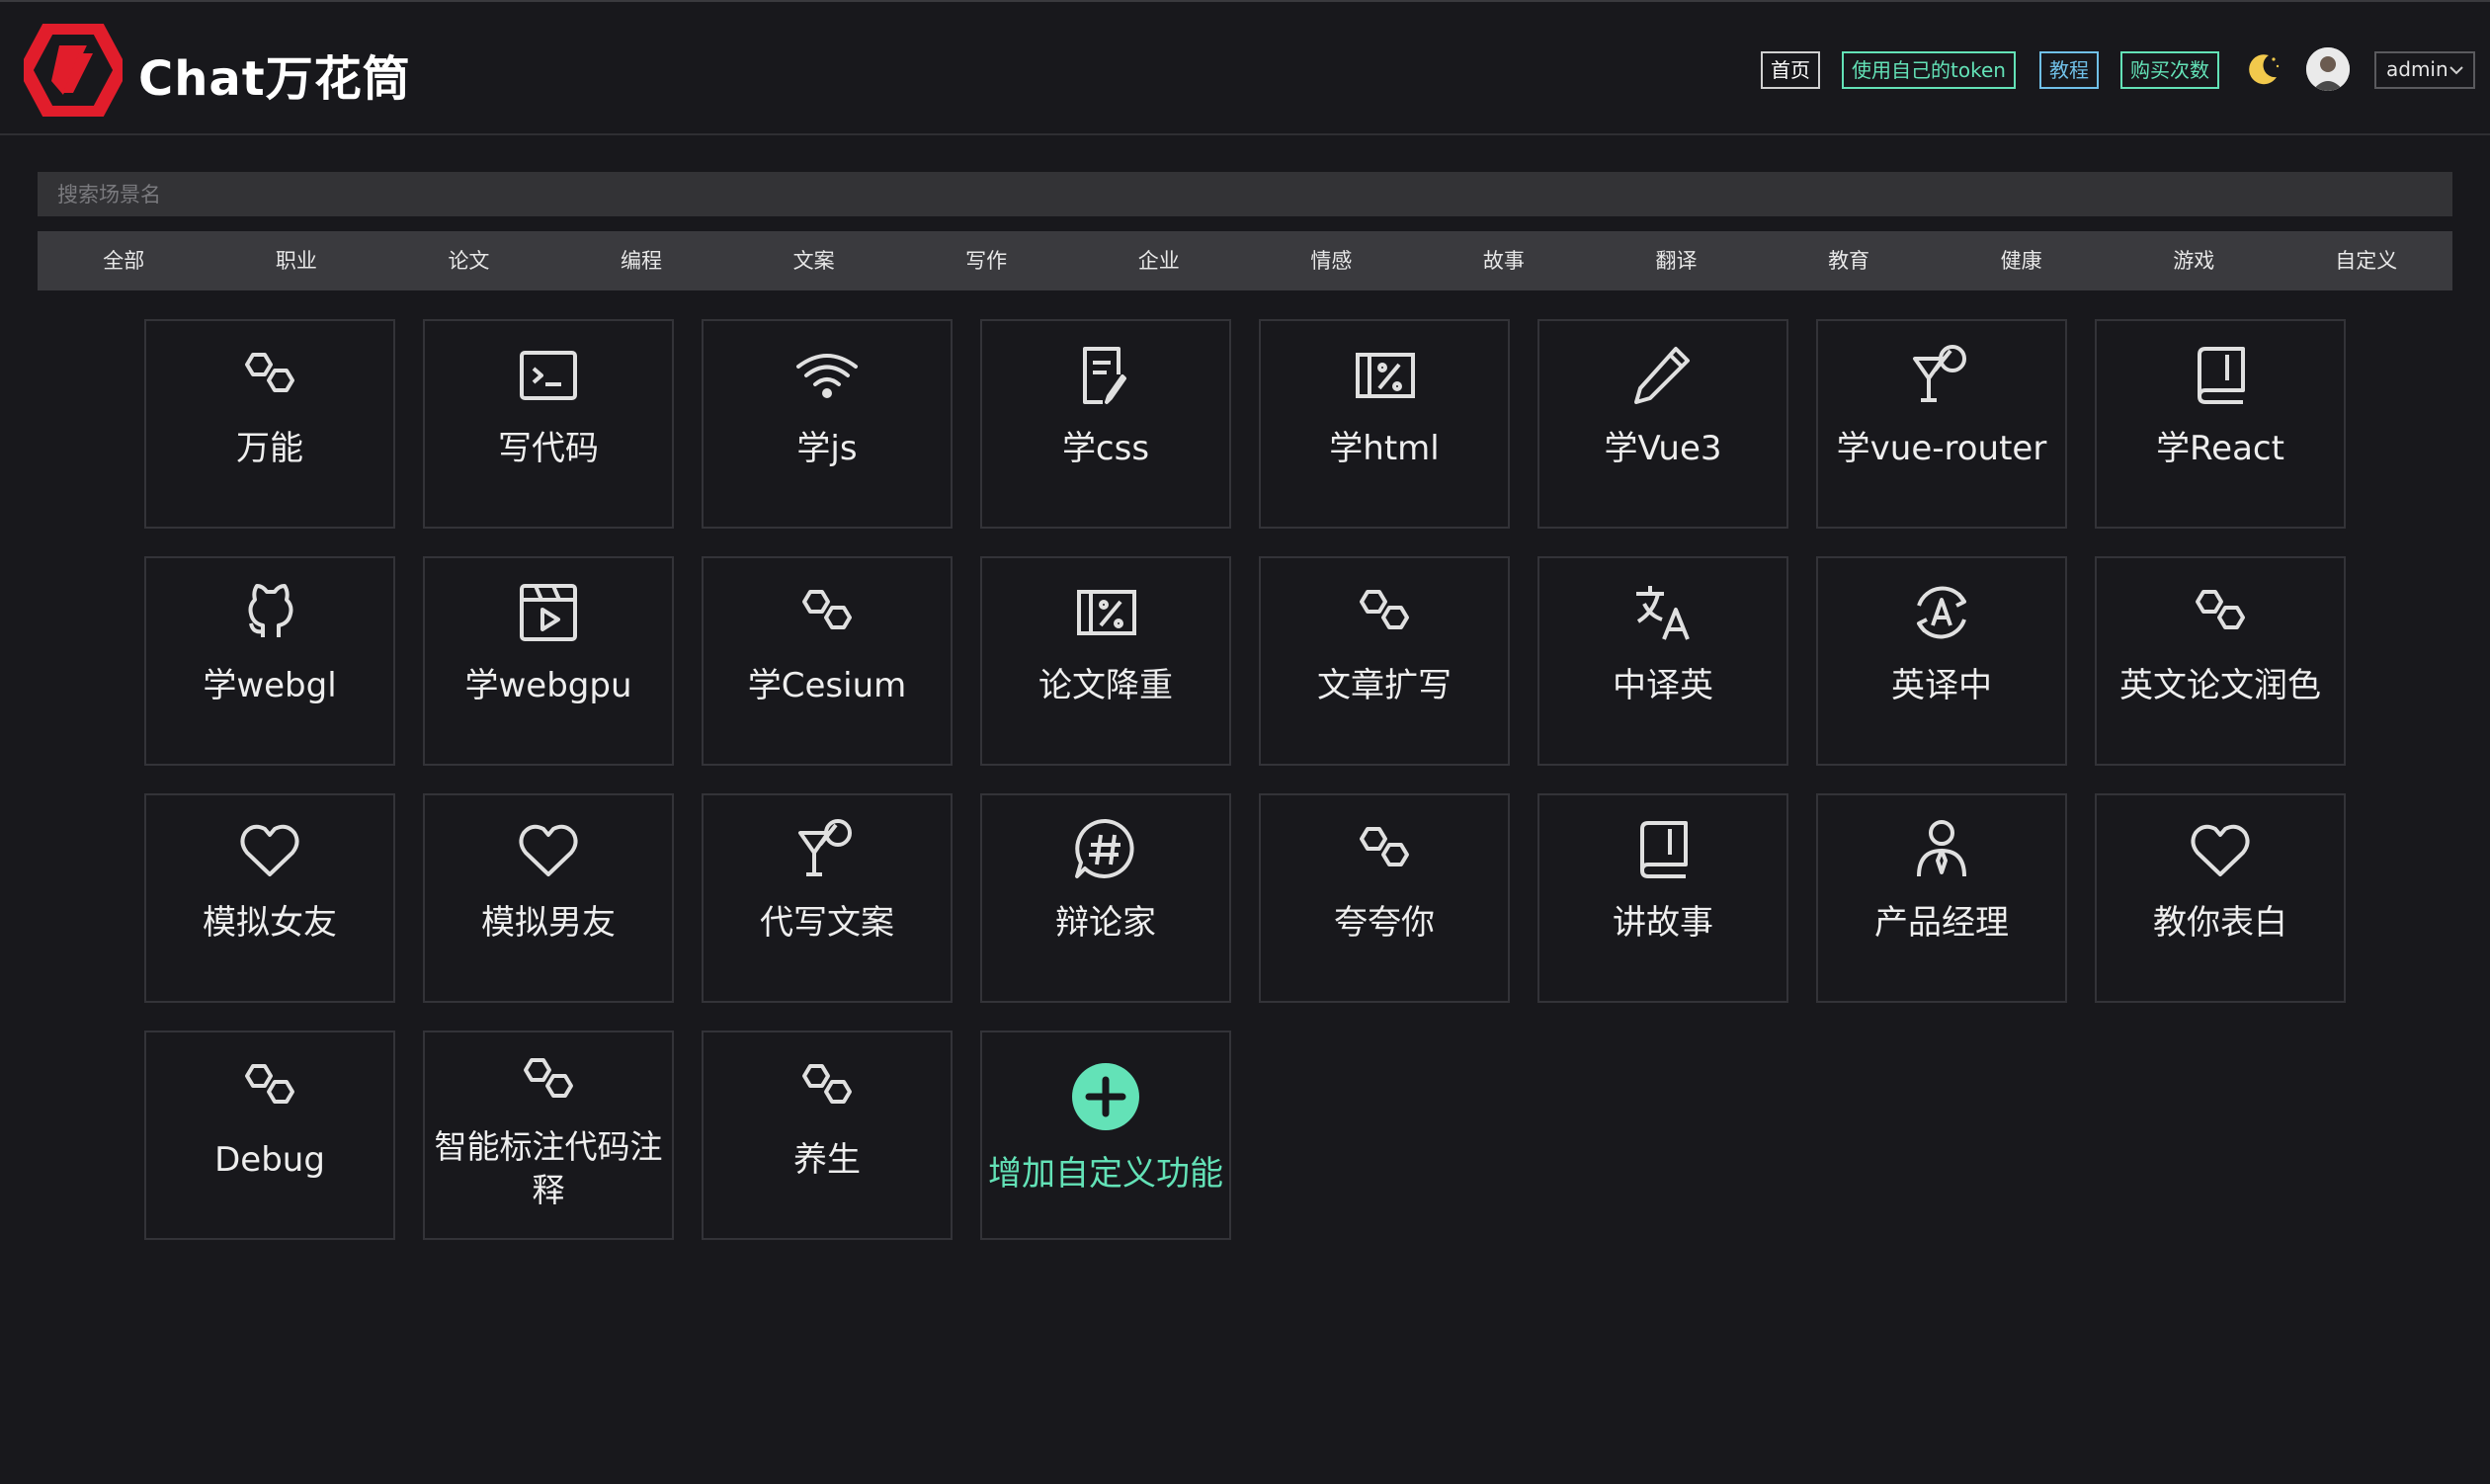 The width and height of the screenshot is (2490, 1484). I want to click on user-menu-select: admin, so click(2424, 70).